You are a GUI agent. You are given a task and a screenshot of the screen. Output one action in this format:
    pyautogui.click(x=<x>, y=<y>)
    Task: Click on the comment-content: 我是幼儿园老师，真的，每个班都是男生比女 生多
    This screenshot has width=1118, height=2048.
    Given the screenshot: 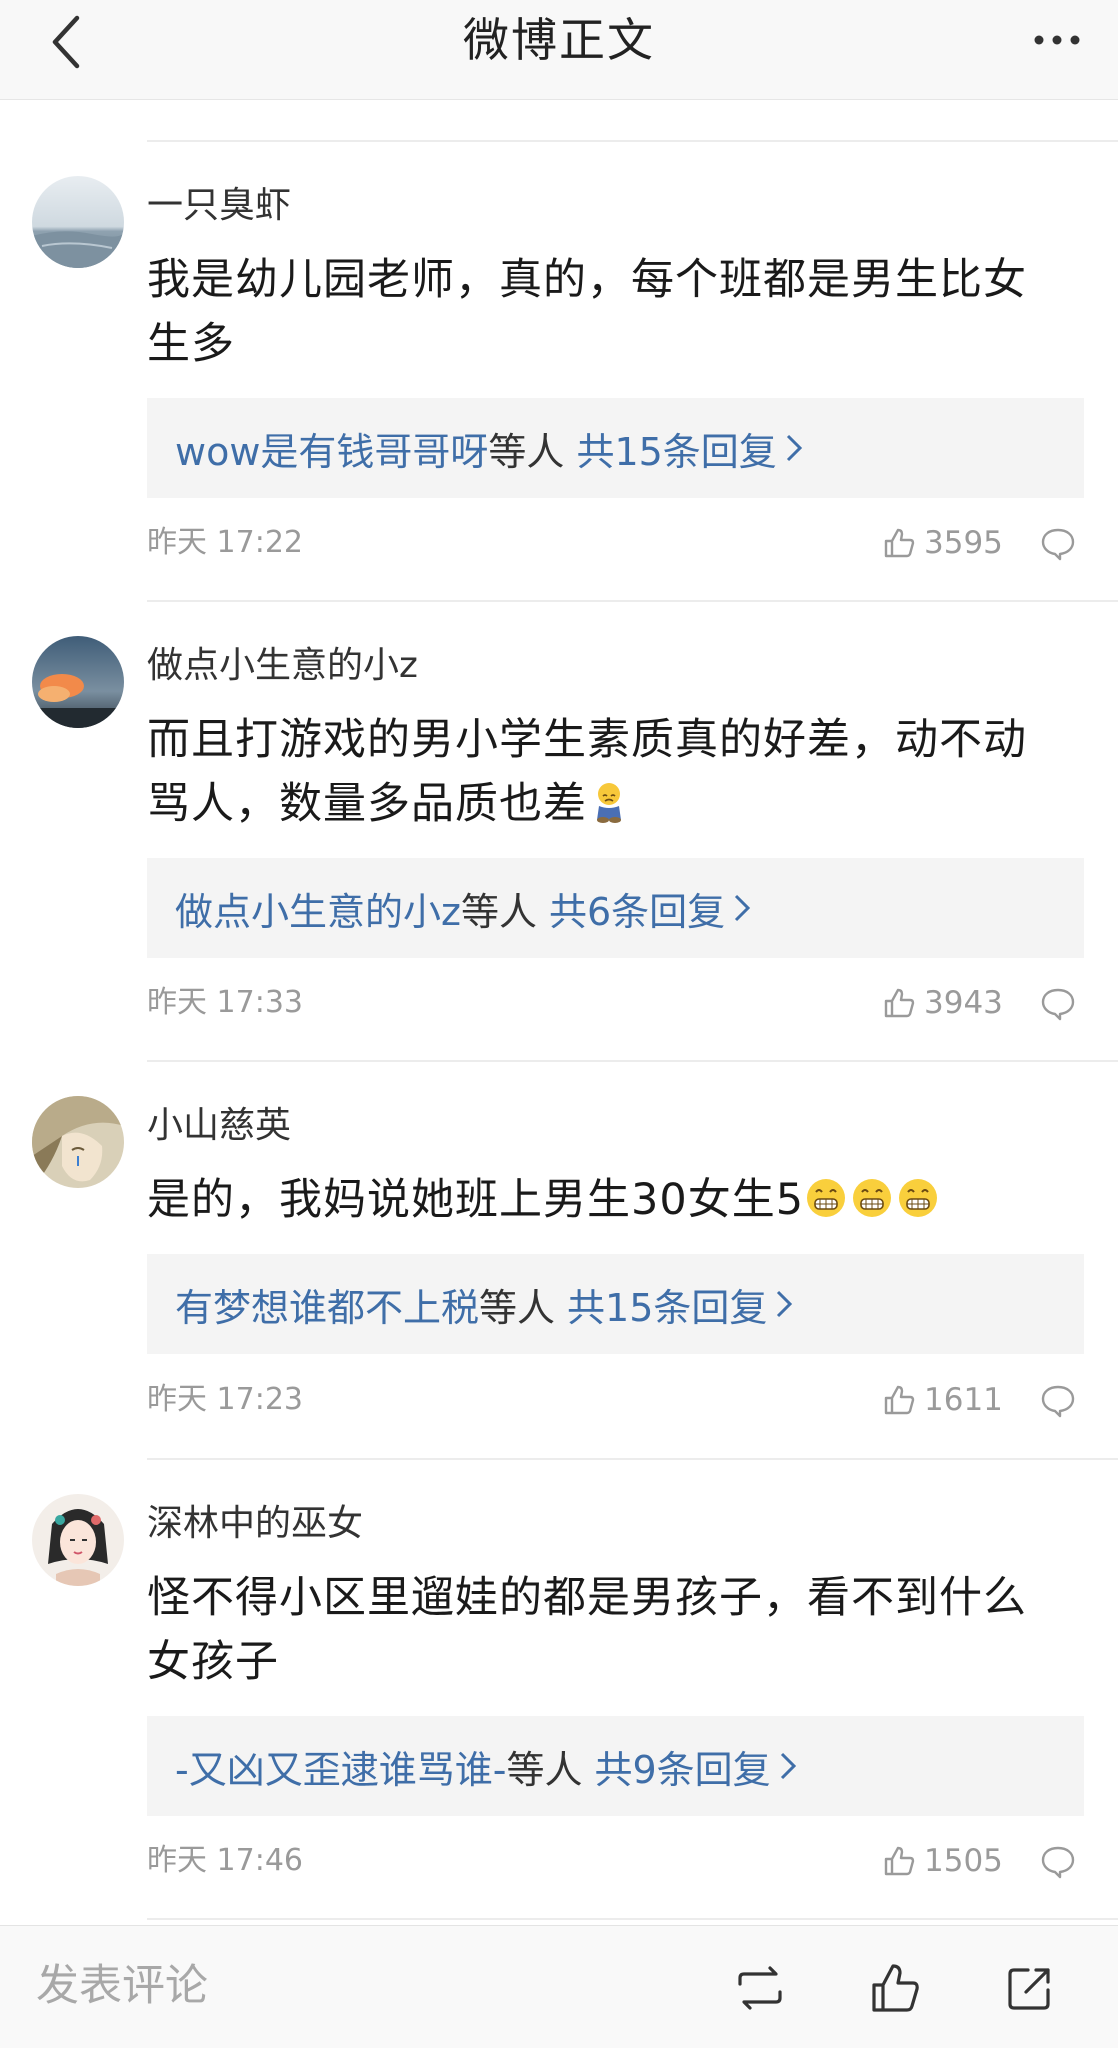 What is the action you would take?
    pyautogui.click(x=607, y=312)
    